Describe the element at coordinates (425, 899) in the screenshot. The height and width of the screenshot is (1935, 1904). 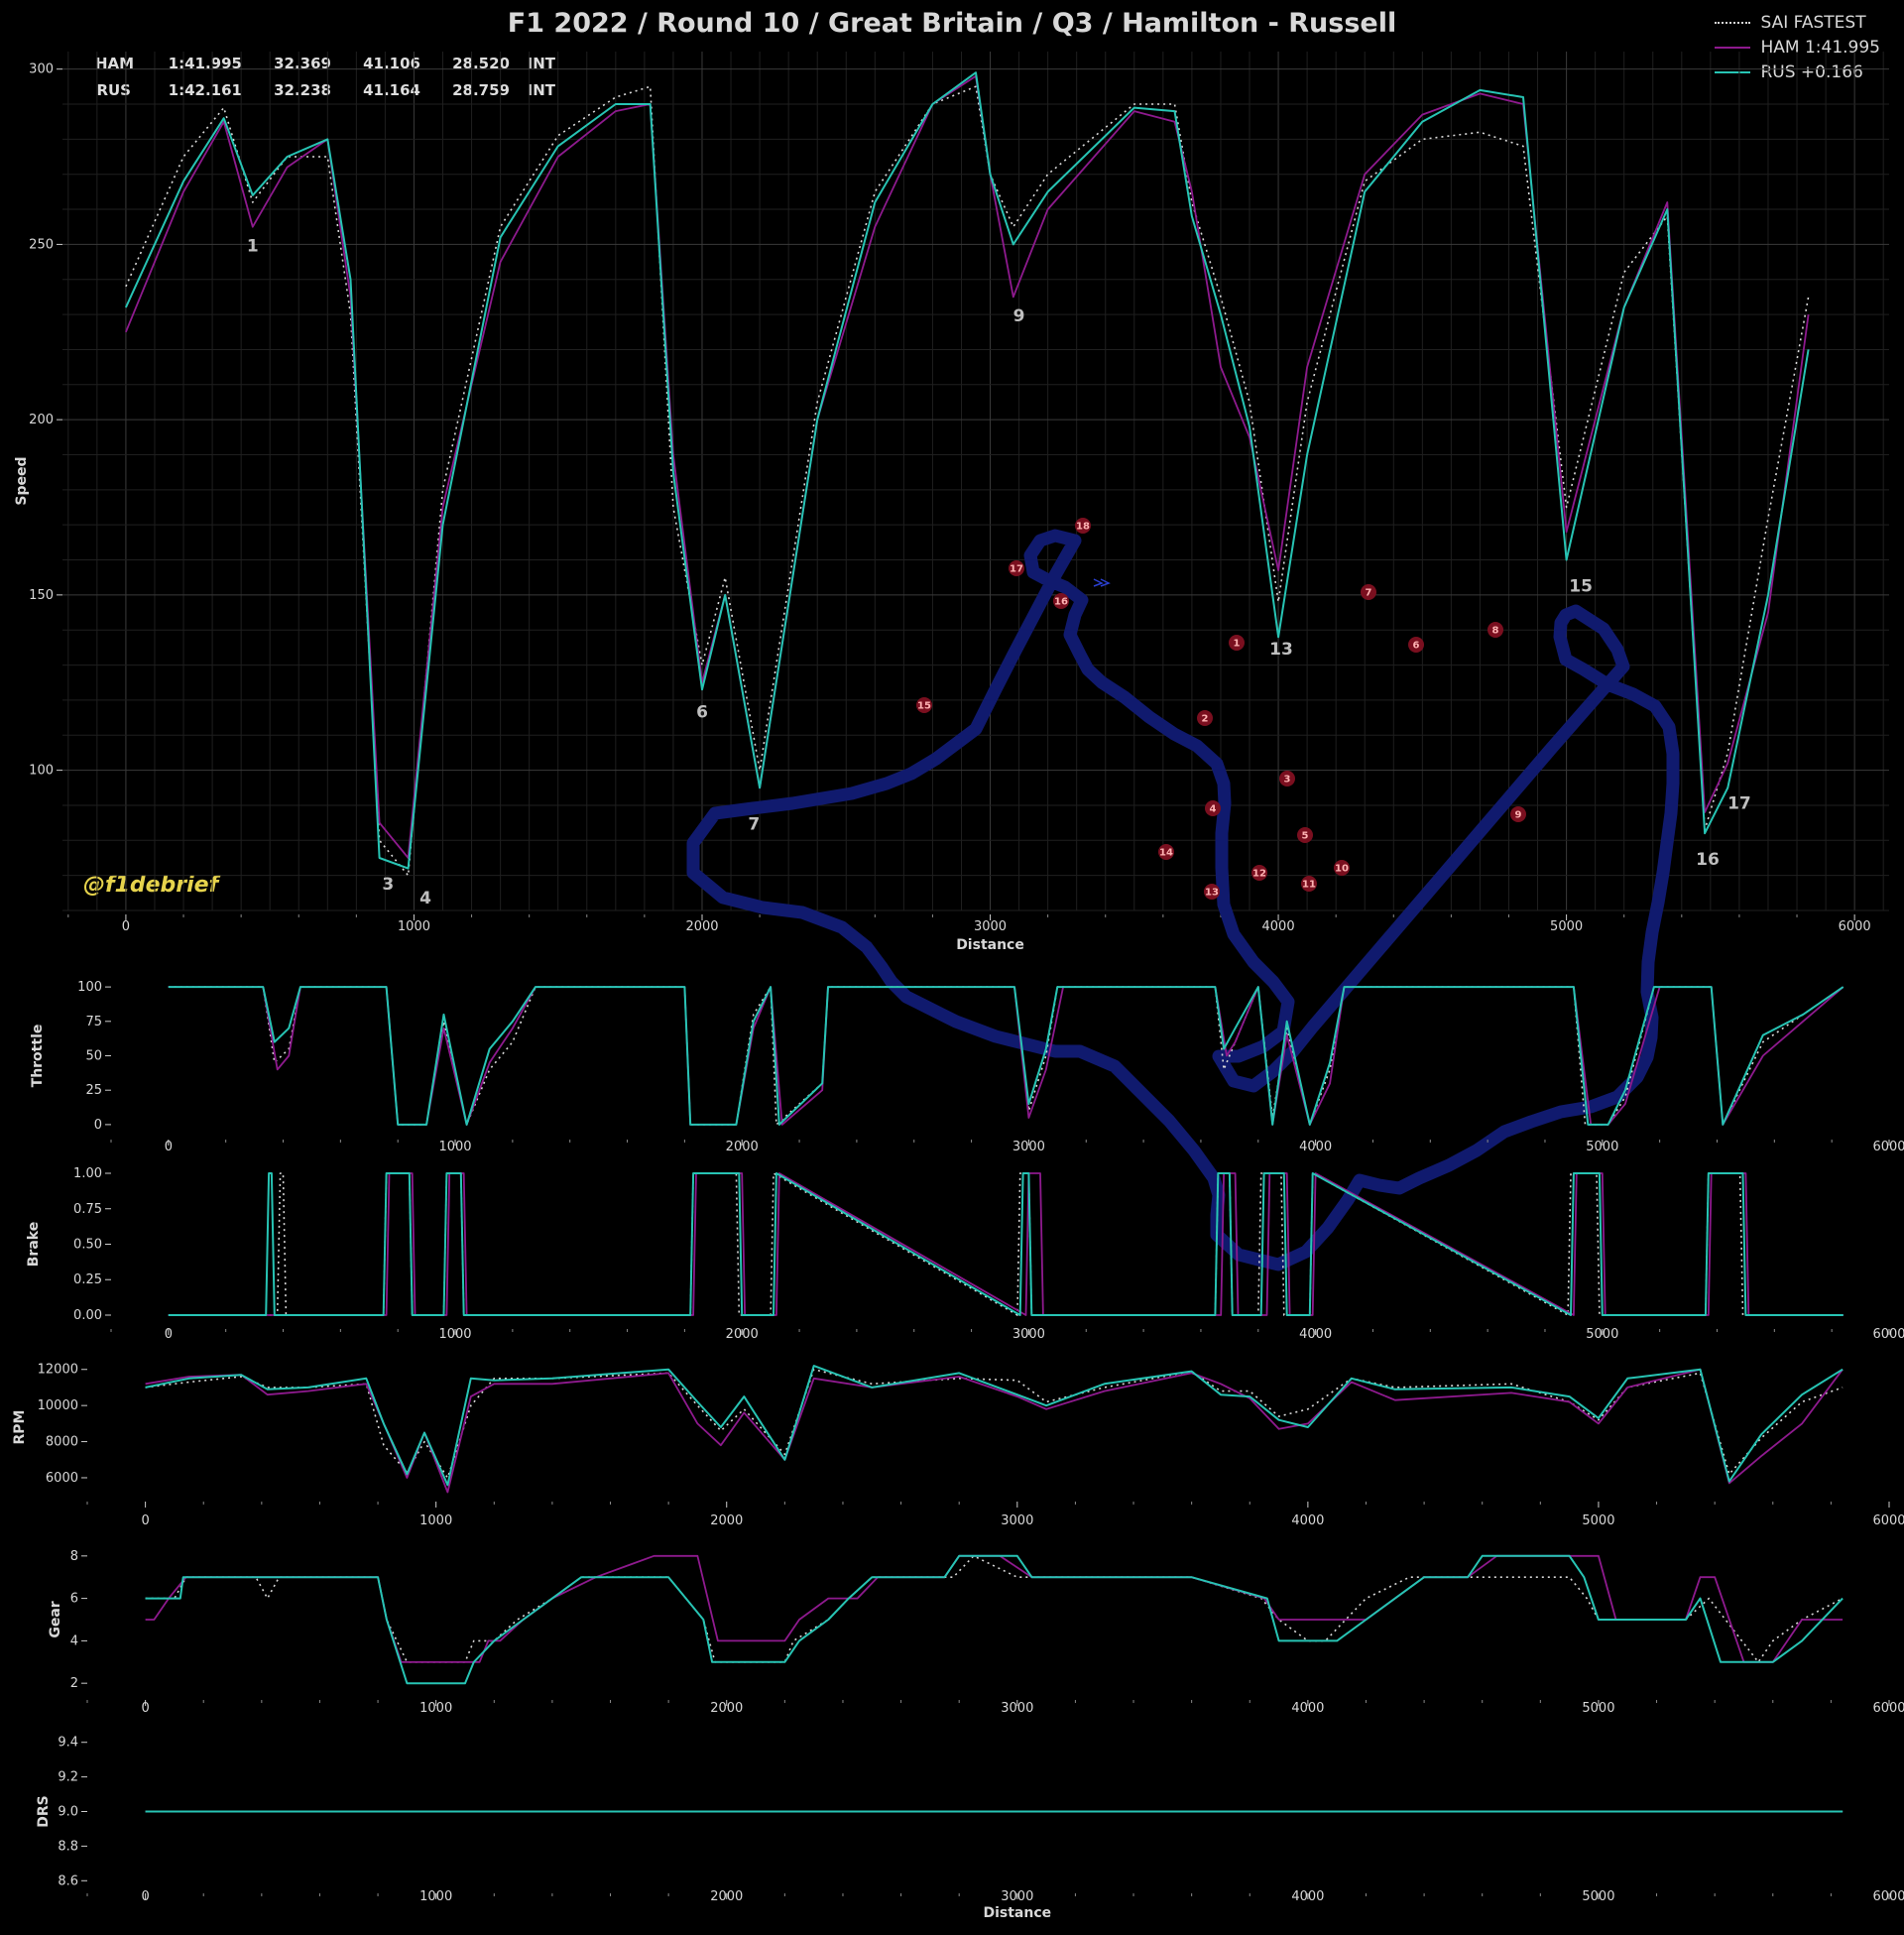
I see `corner-label: 4` at that location.